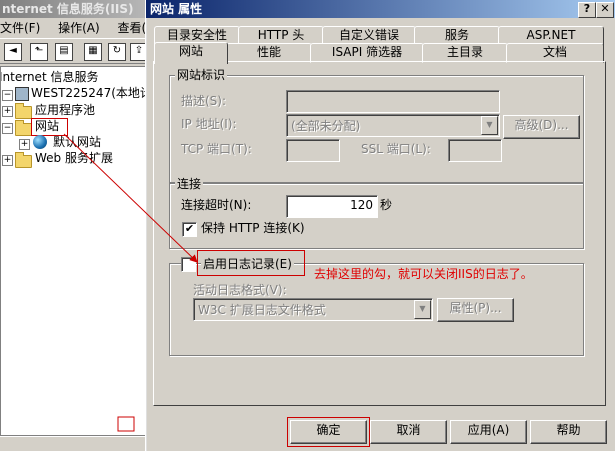 The image size is (615, 451). I want to click on help-button: 帮助, so click(568, 432).